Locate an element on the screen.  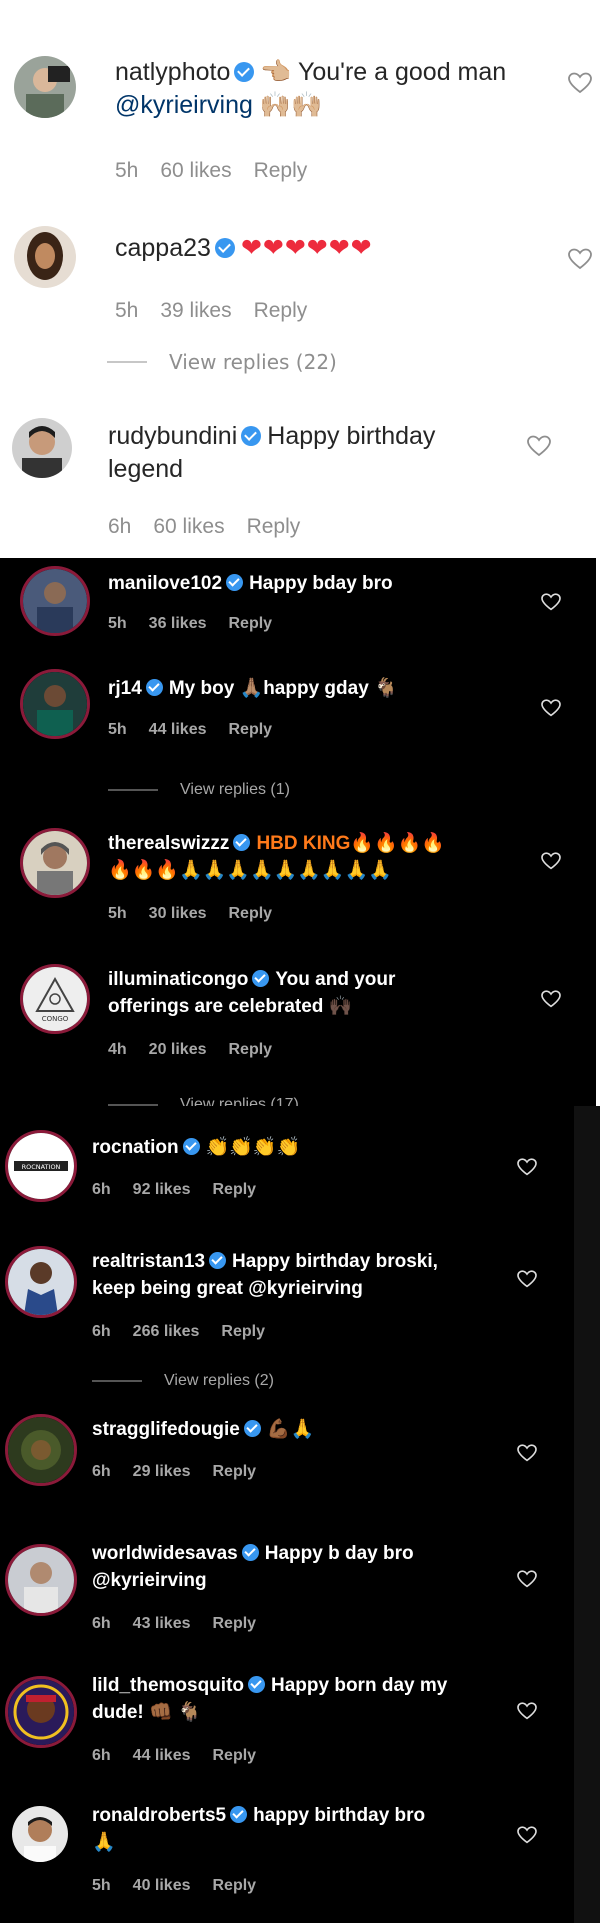
username: worldwidesavas is located at coordinates (165, 1553).